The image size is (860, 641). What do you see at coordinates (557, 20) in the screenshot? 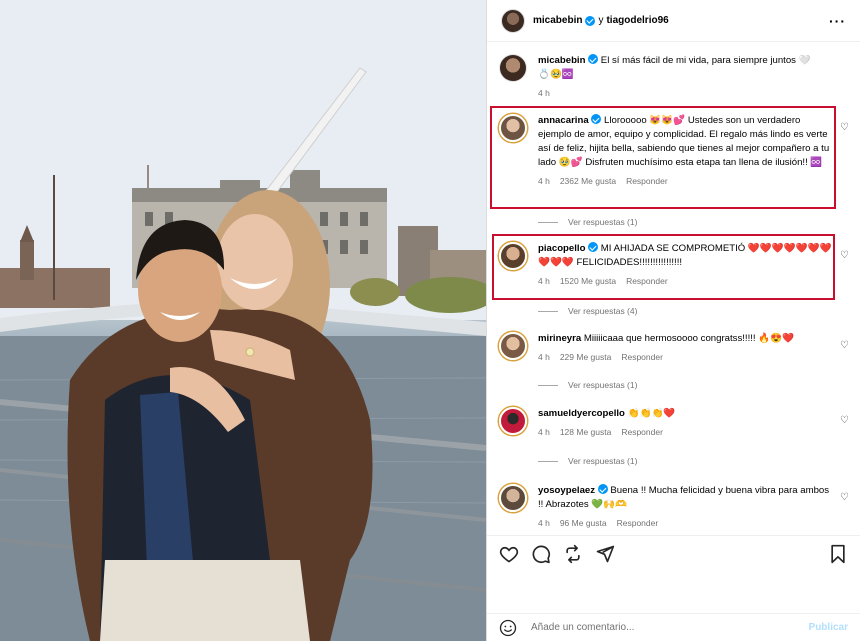
I see `author-username: micabebin` at bounding box center [557, 20].